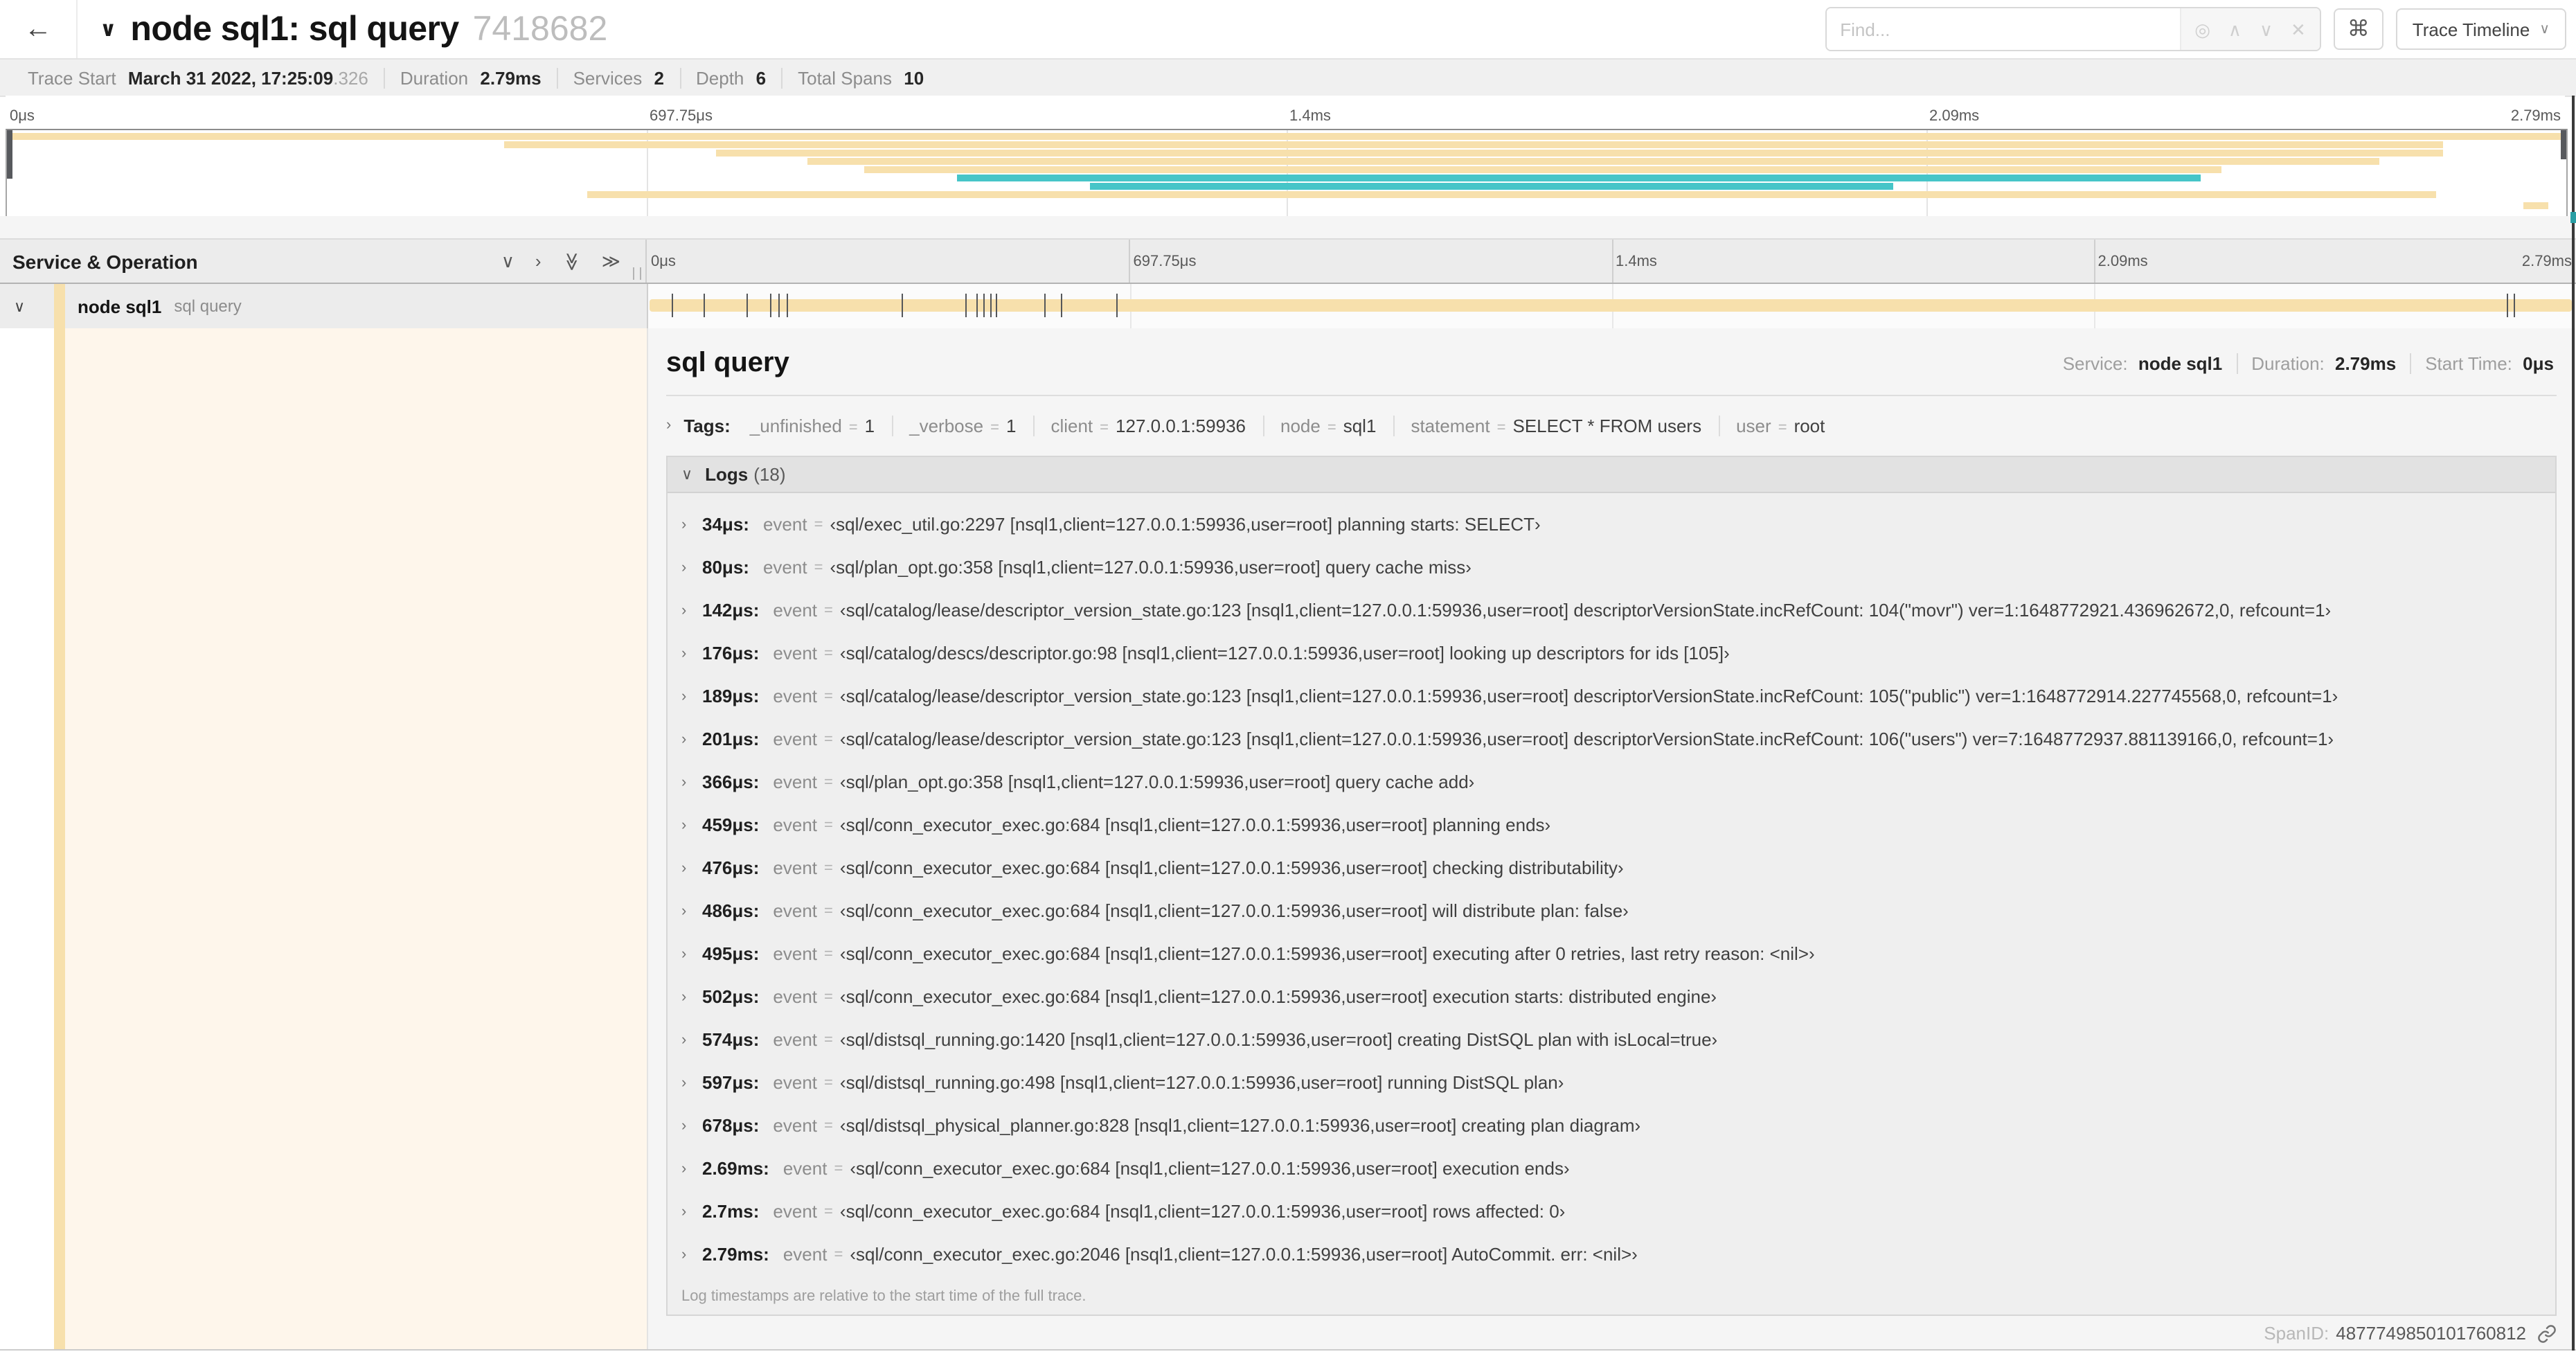  I want to click on indent-guide, so click(27, 838).